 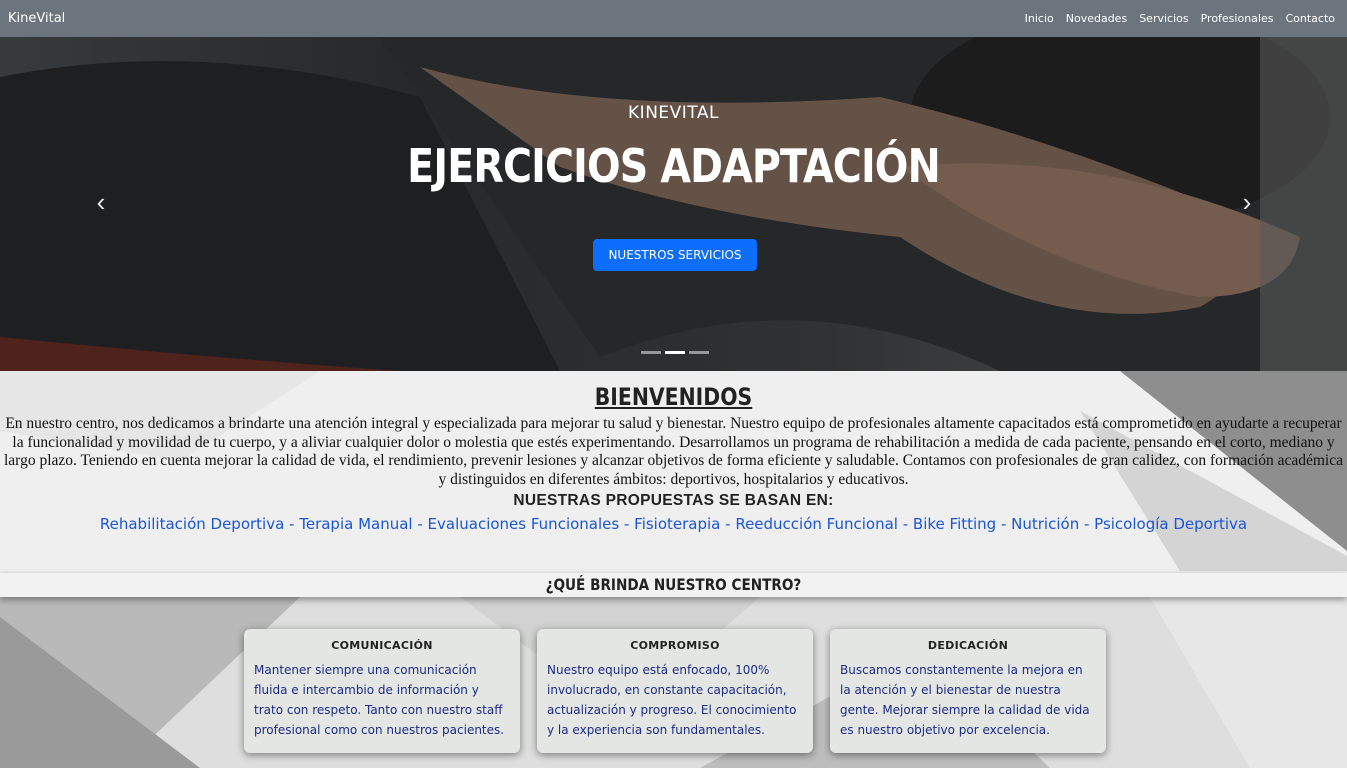 I want to click on carousel-prev-icon: ‹, so click(x=101, y=202).